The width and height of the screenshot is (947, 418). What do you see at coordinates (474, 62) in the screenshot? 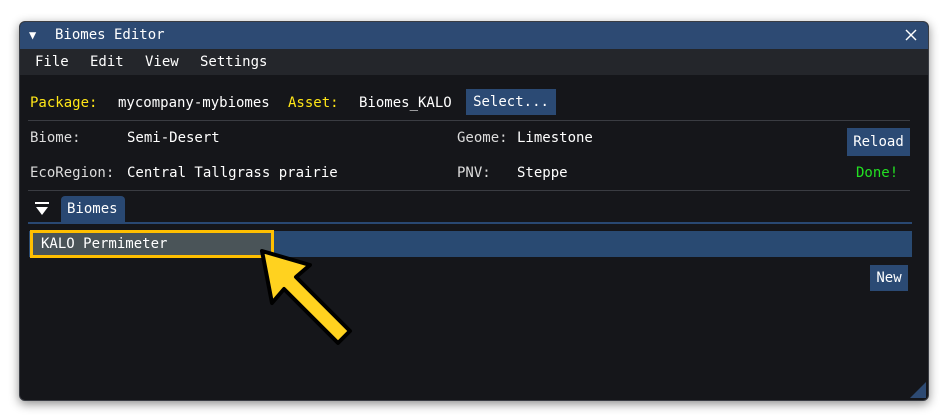
I see `menu-bar: File Edit View Settings` at bounding box center [474, 62].